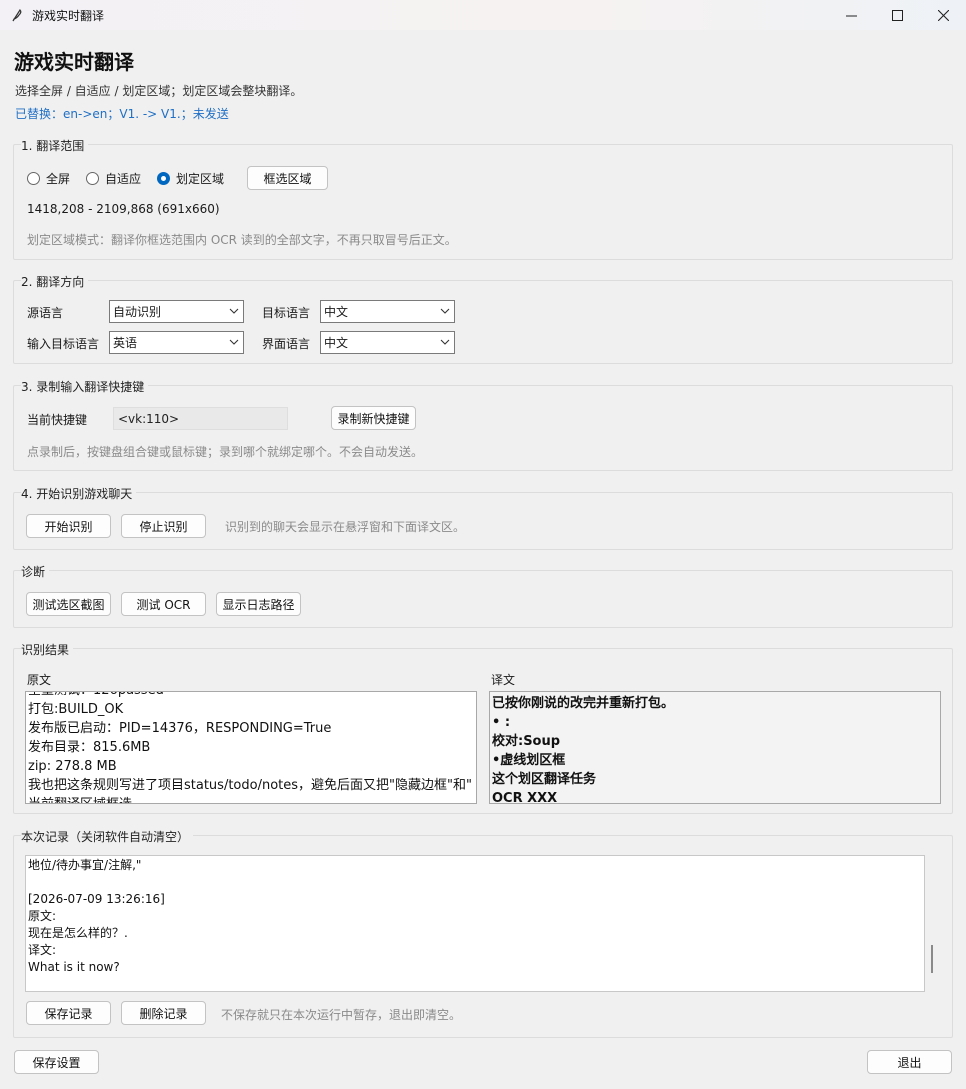 This screenshot has height=1089, width=966. Describe the element at coordinates (341, 1015) in the screenshot. I see `session-log-hint: 不保存就只在本次运行中暂存，退出即清空。` at that location.